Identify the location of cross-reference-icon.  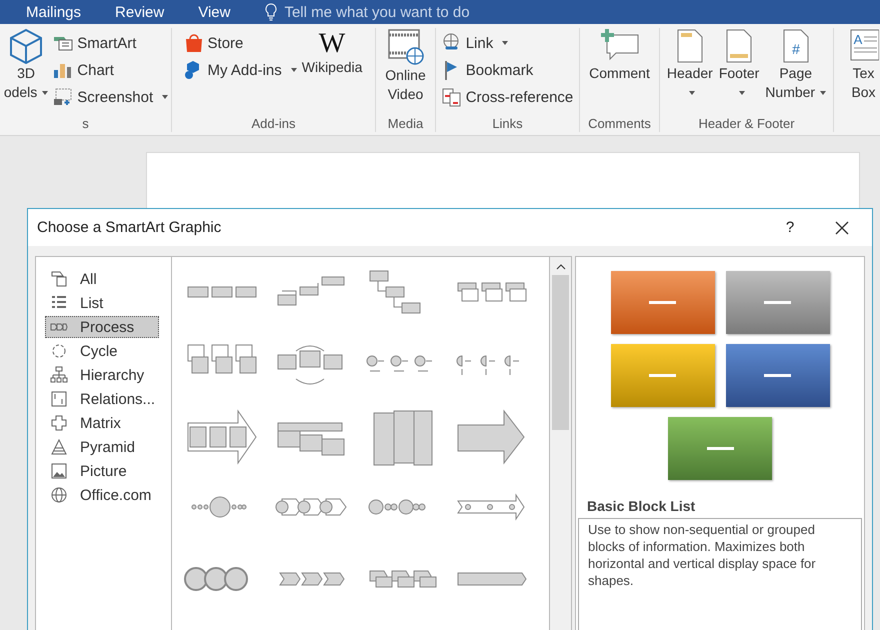
(452, 97).